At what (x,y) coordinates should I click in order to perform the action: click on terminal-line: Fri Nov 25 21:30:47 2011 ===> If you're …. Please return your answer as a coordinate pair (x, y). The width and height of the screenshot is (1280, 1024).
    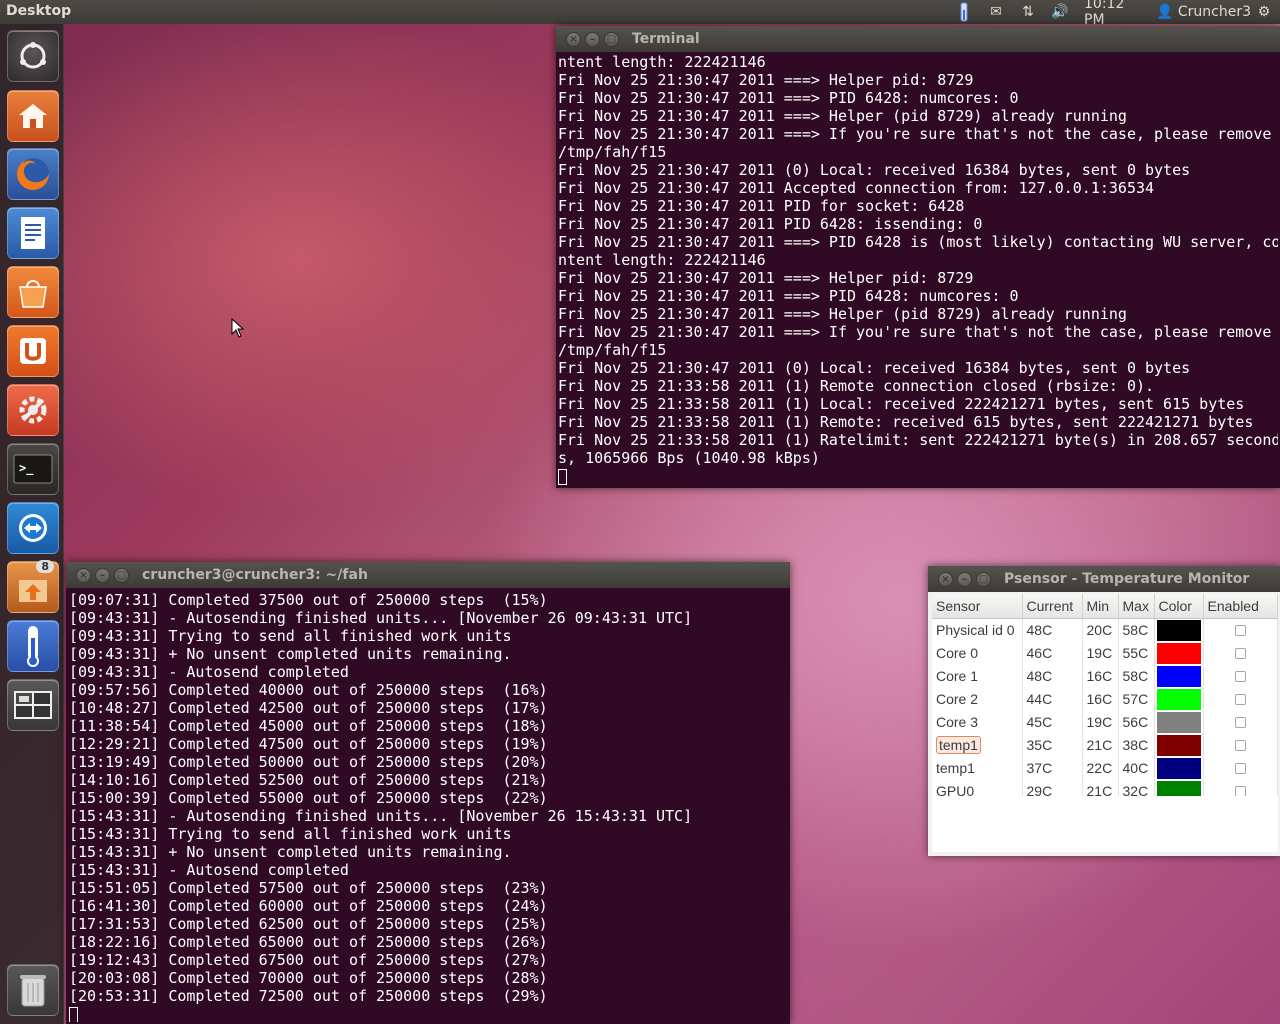
    Looking at the image, I should click on (915, 134).